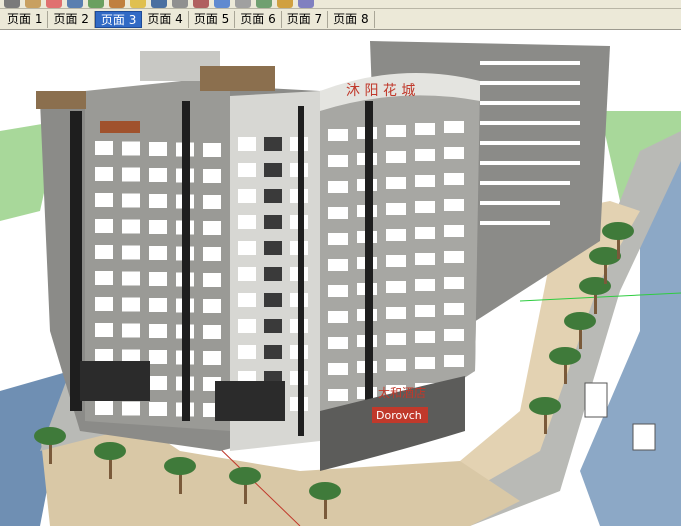  Describe the element at coordinates (243, 4) in the screenshot. I see `text-icon` at that location.